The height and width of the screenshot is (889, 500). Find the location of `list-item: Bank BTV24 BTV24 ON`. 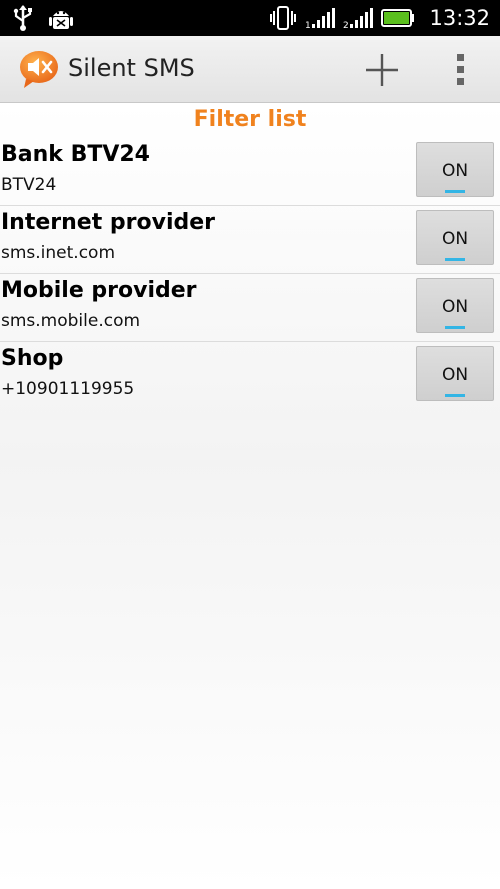

list-item: Bank BTV24 BTV24 ON is located at coordinates (250, 172).